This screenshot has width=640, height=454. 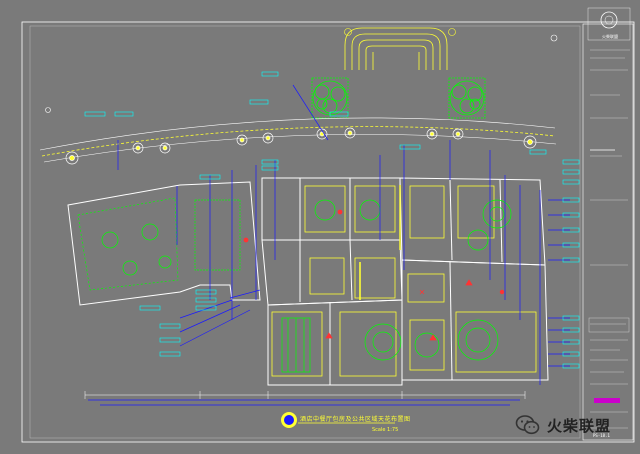 I want to click on drawing-scale: Scale 1:75, so click(x=385, y=430).